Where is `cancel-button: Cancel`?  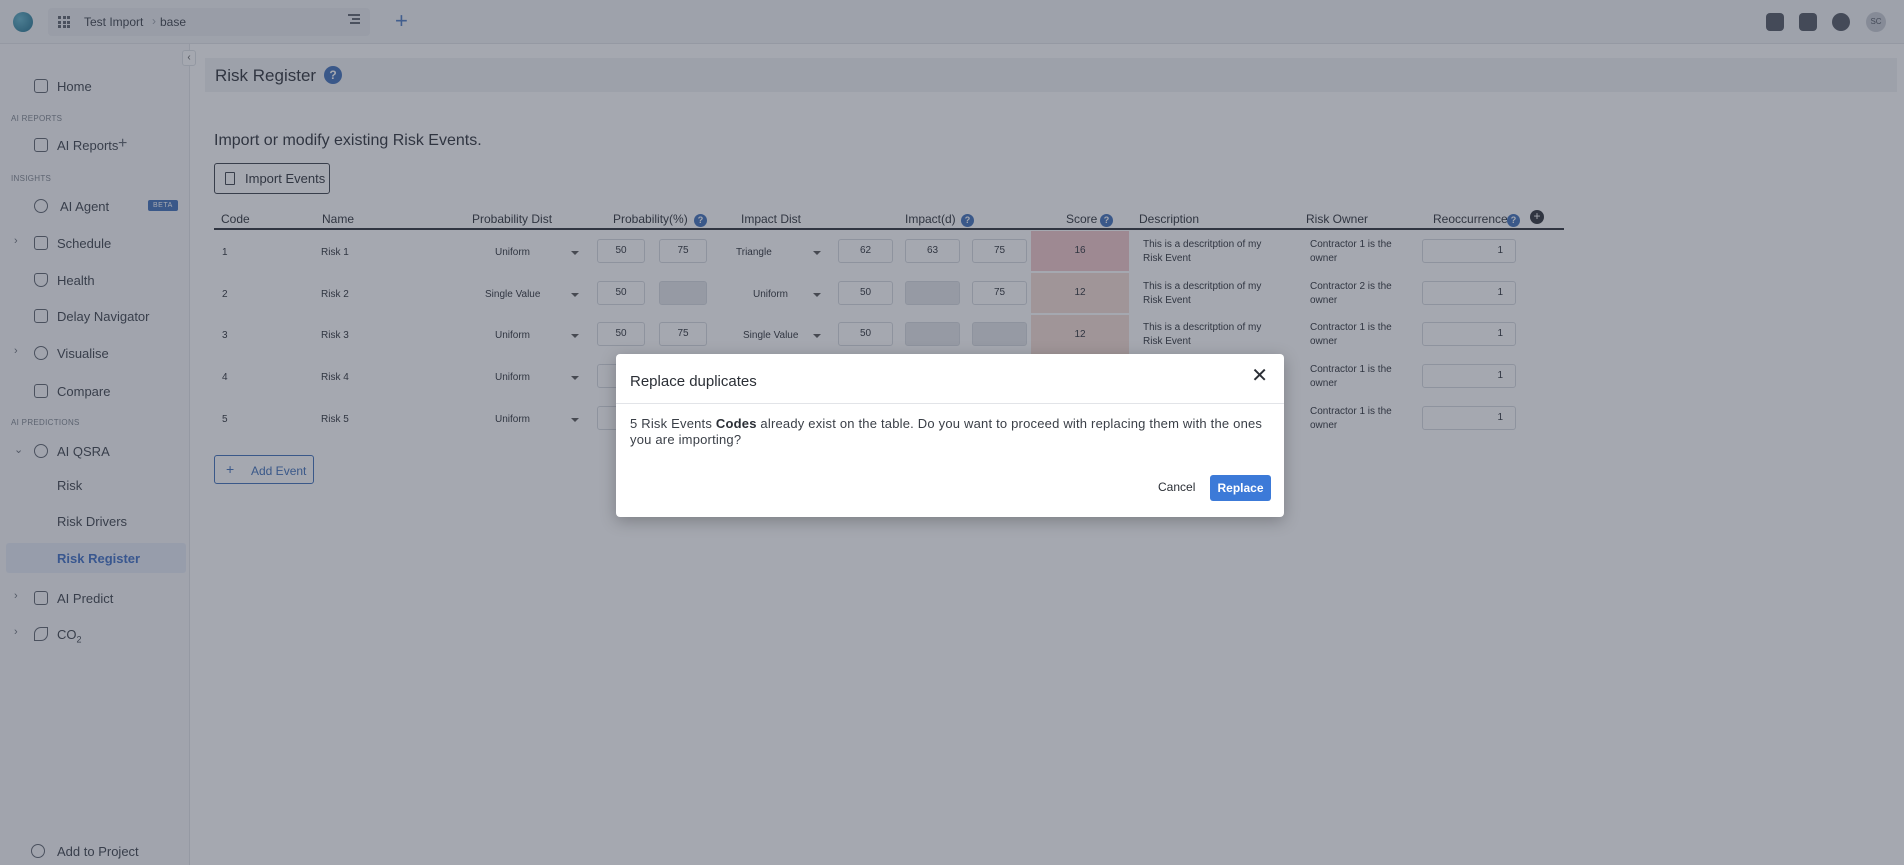 cancel-button: Cancel is located at coordinates (1176, 487).